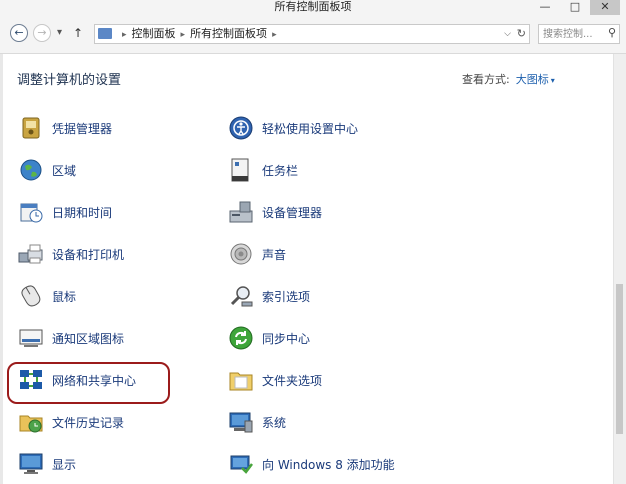  I want to click on back-arrow-icon: ←, so click(19, 32).